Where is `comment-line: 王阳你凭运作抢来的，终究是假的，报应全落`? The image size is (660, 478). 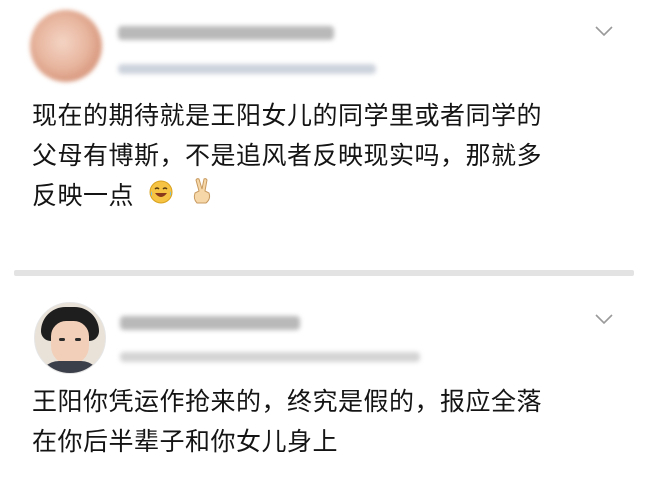
comment-line: 王阳你凭运作抢来的，终究是假的，报应全落 is located at coordinates (287, 401).